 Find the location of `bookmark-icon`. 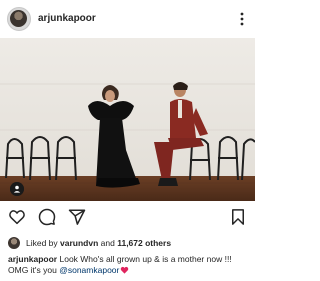

bookmark-icon is located at coordinates (238, 217).